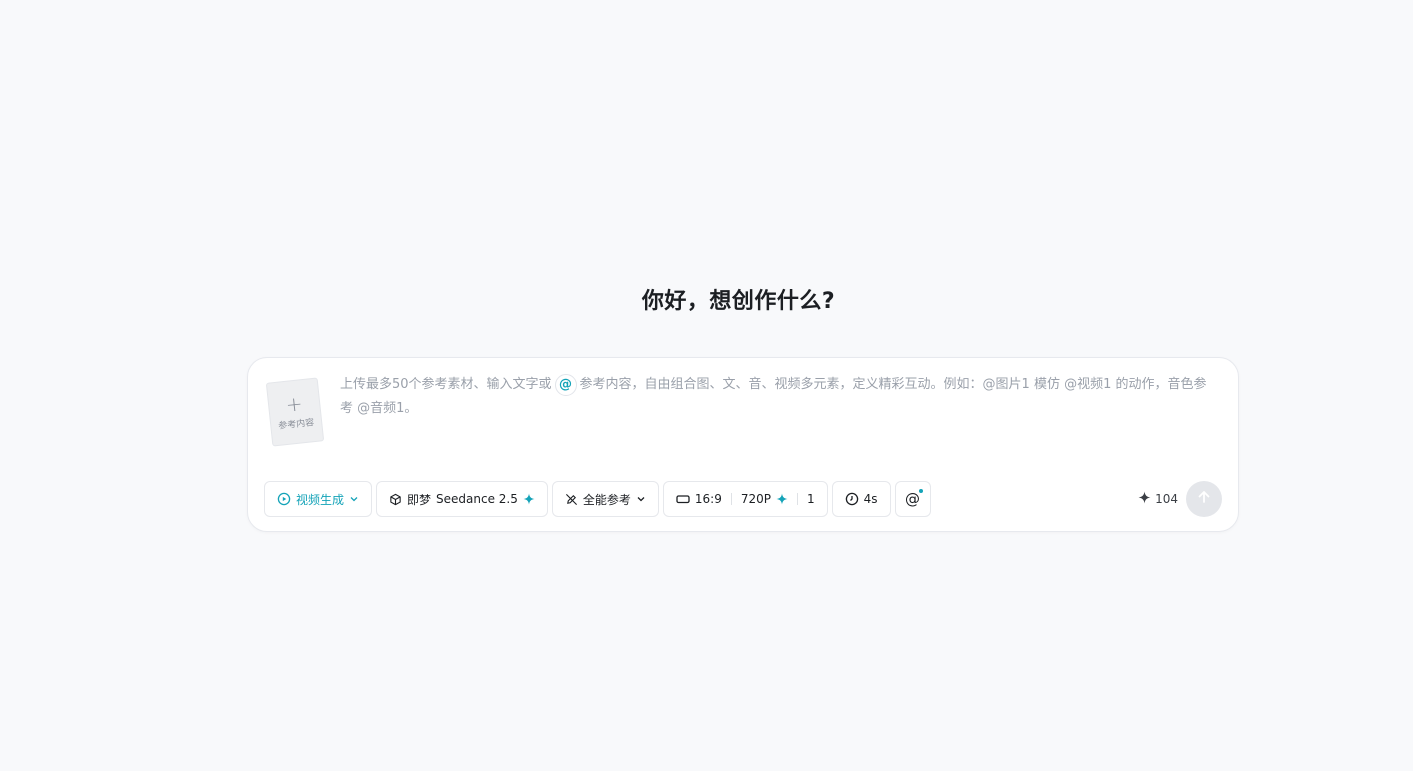 The height and width of the screenshot is (771, 1413). Describe the element at coordinates (738, 301) in the screenshot. I see `page-title: 你好，想创作什么?` at that location.